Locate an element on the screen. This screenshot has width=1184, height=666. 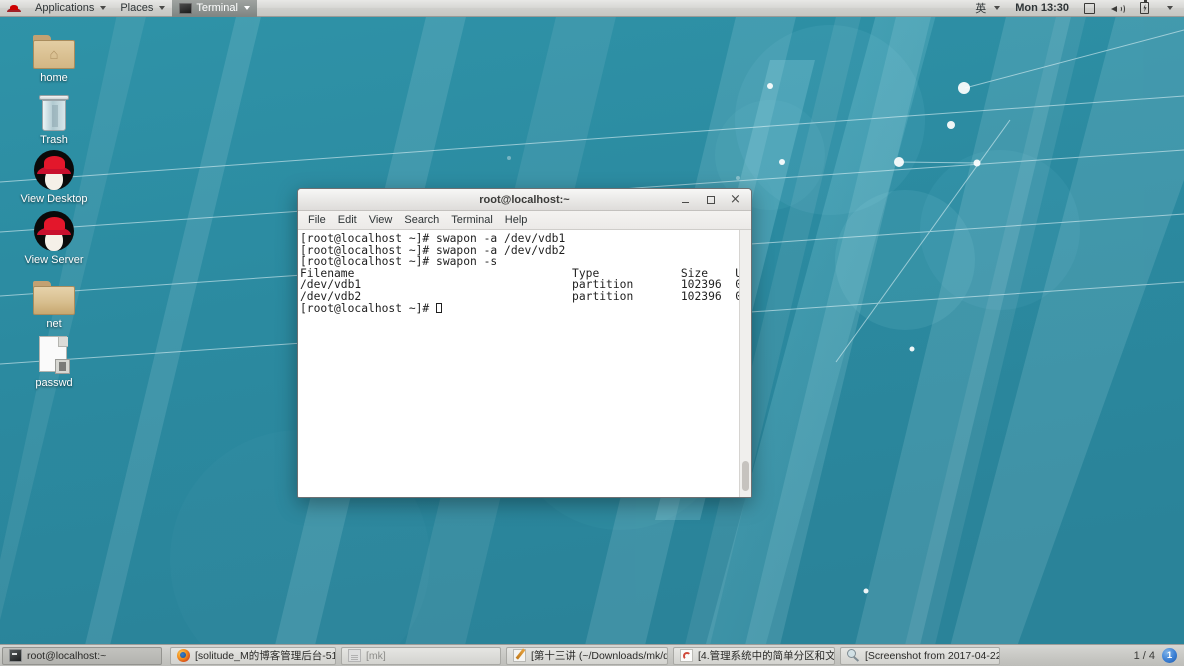
window-controls: × is located at coordinates (715, 199).